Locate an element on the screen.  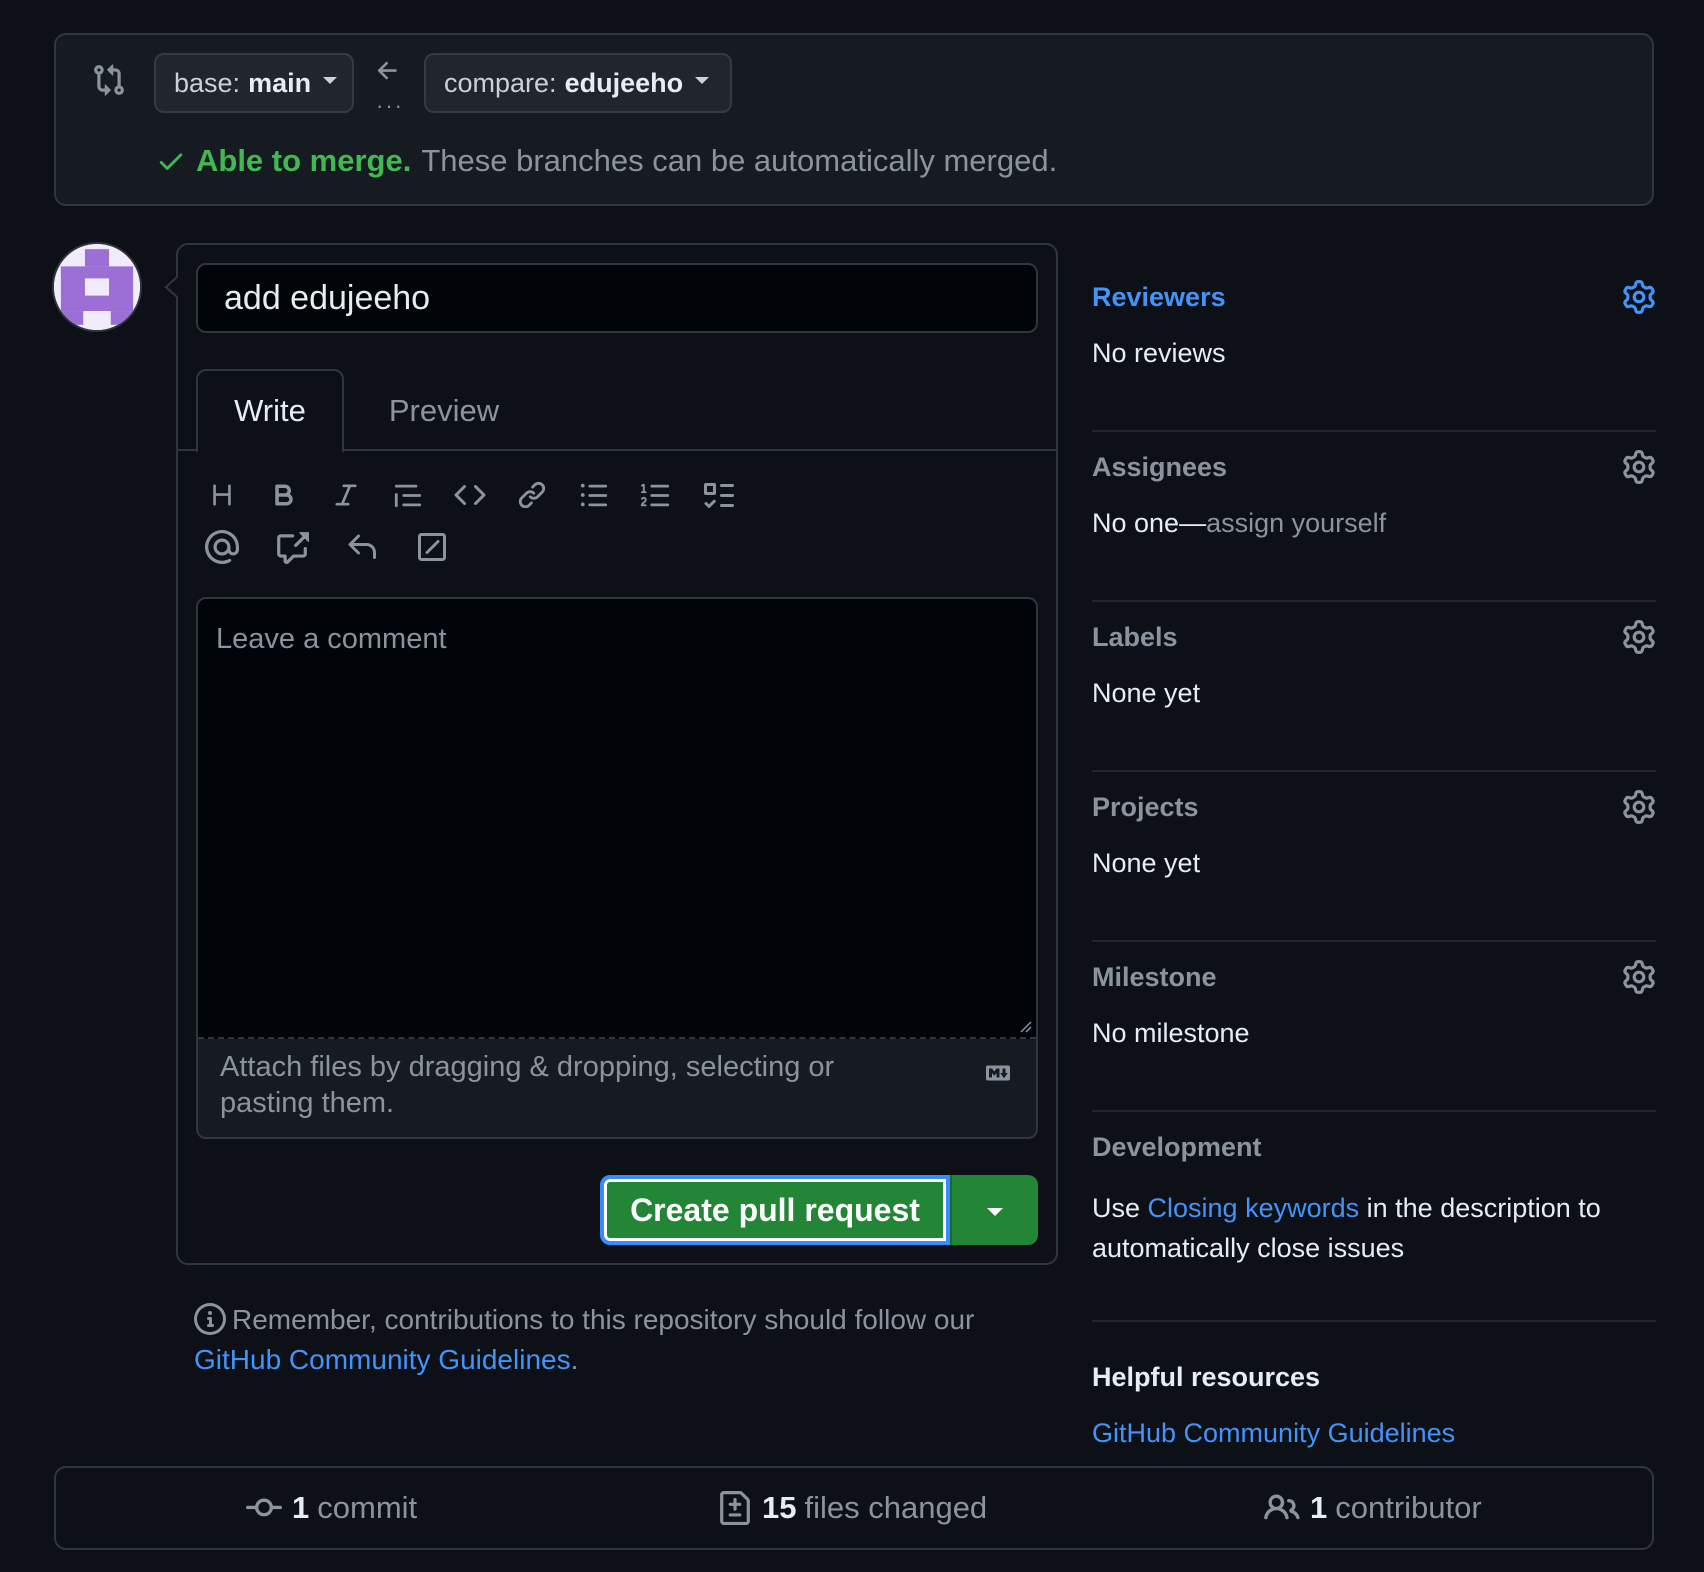
community-guidelines-link: GitHub Community Guidelines is located at coordinates (382, 1359).